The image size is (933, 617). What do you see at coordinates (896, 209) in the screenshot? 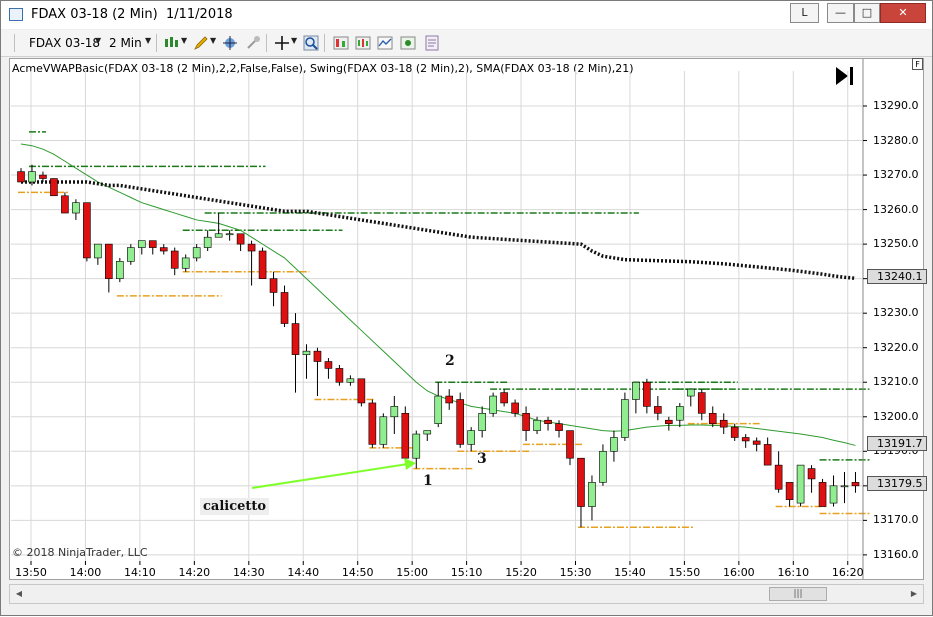
I see `price-tick-label: 13260.0` at bounding box center [896, 209].